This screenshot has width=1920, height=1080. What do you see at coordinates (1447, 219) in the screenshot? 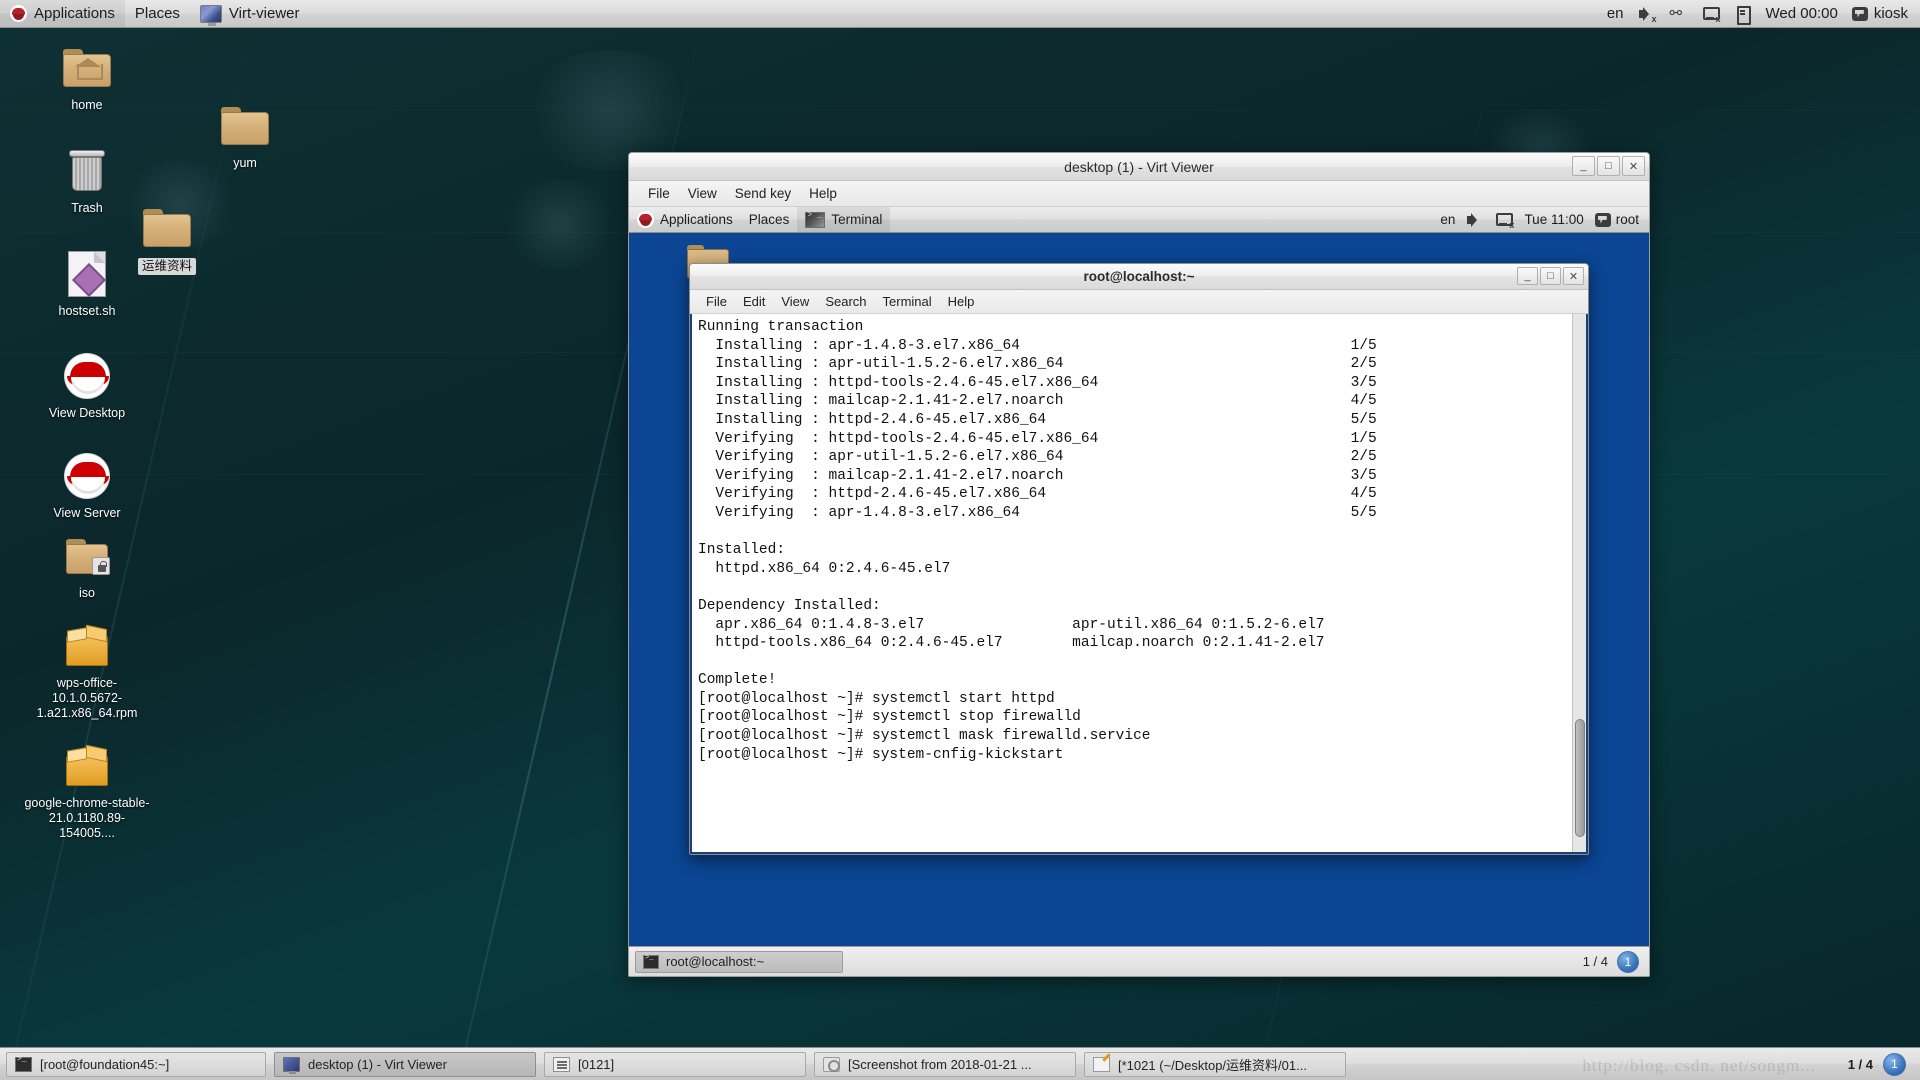
I see `guest-keyboard-indicator: en` at bounding box center [1447, 219].